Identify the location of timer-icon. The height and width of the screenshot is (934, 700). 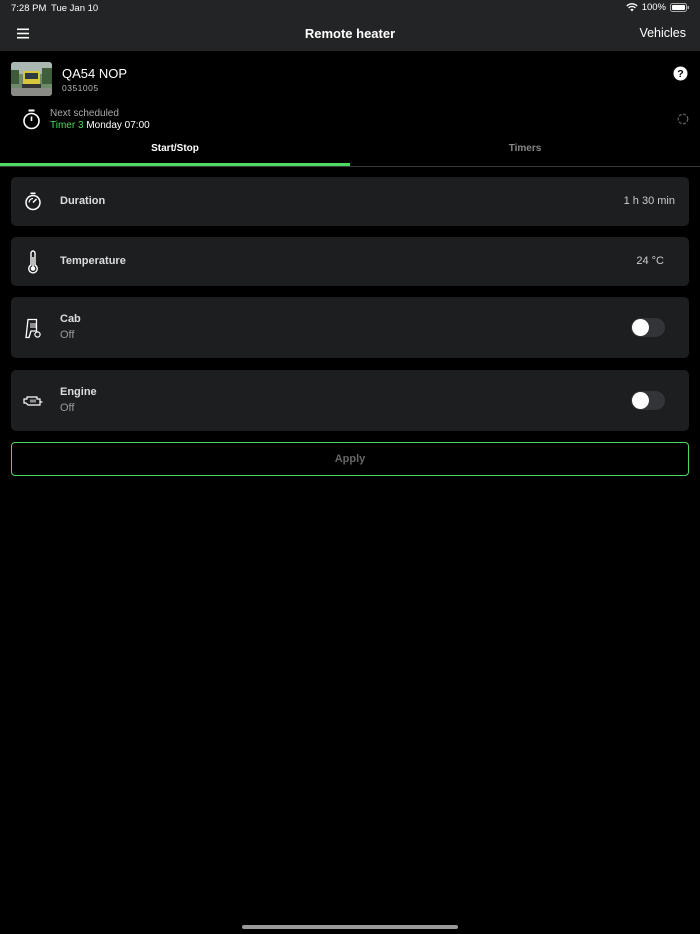
(31, 119).